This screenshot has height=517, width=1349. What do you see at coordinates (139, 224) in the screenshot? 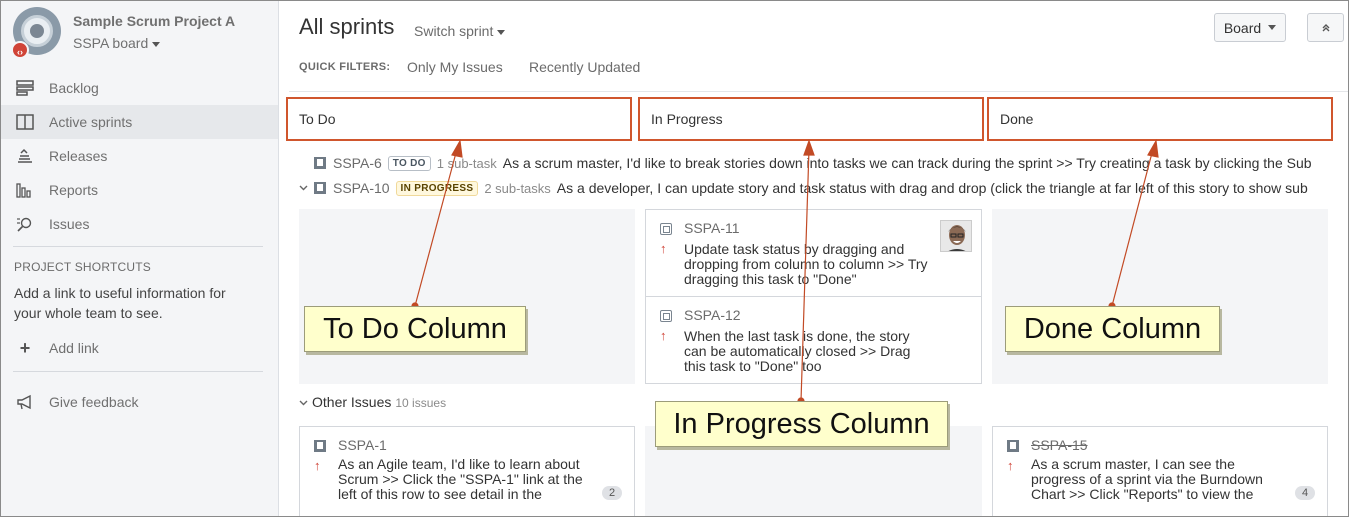
I see `sidebar-item-issues: Issues` at bounding box center [139, 224].